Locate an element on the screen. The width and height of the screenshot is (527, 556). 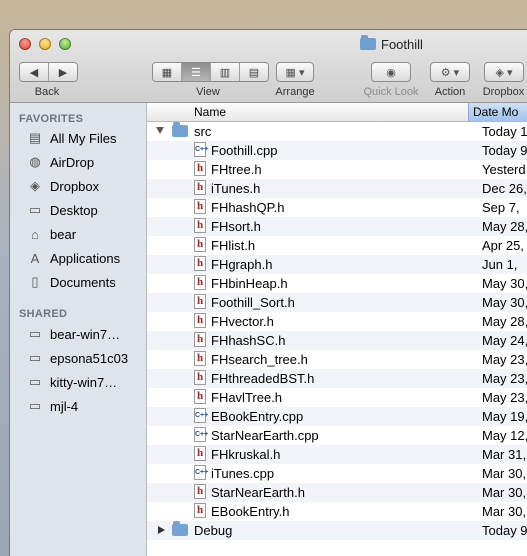
file-date: Jun 1, is located at coordinates (500, 264).